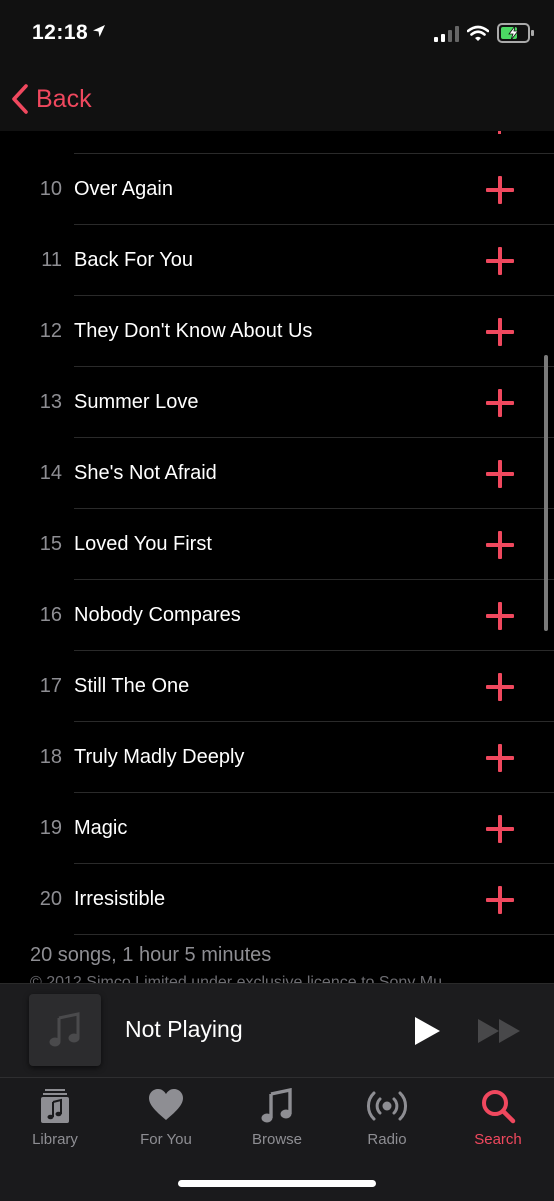 This screenshot has height=1201, width=554. I want to click on tab-label: Library, so click(55, 1139).